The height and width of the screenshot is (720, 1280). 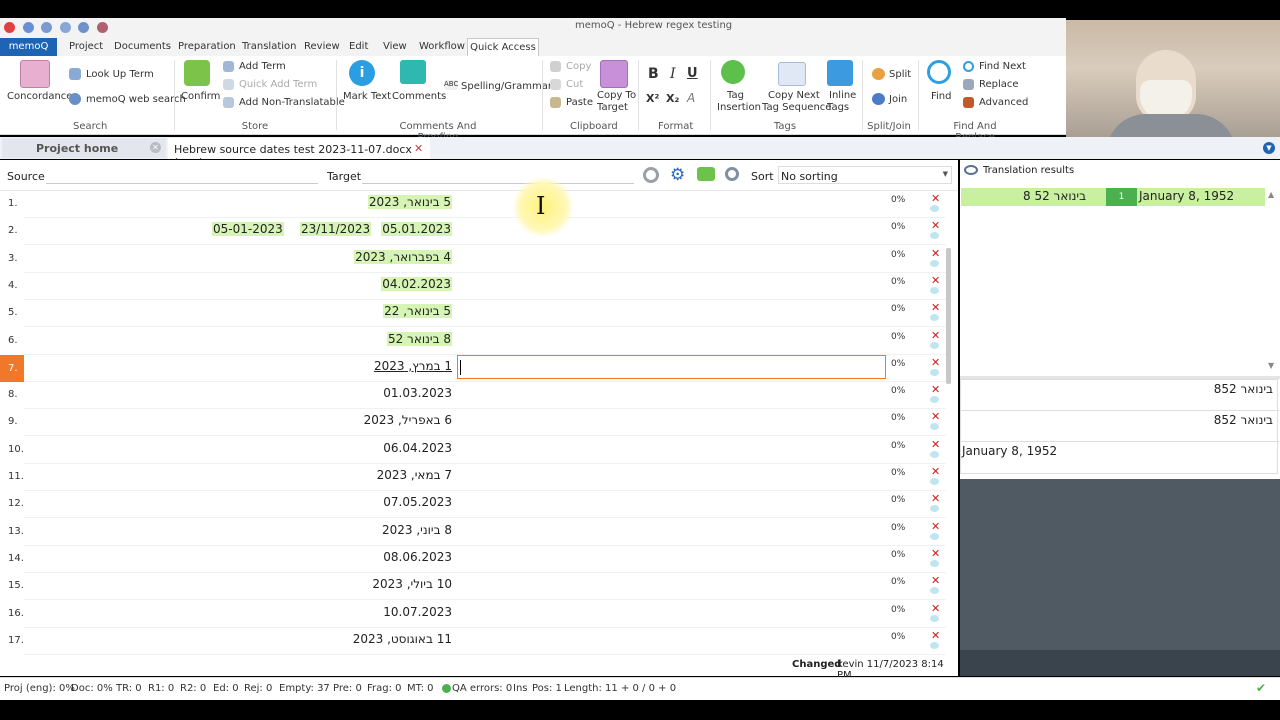 What do you see at coordinates (417, 557) in the screenshot?
I see `source-segment: 08.06.2023` at bounding box center [417, 557].